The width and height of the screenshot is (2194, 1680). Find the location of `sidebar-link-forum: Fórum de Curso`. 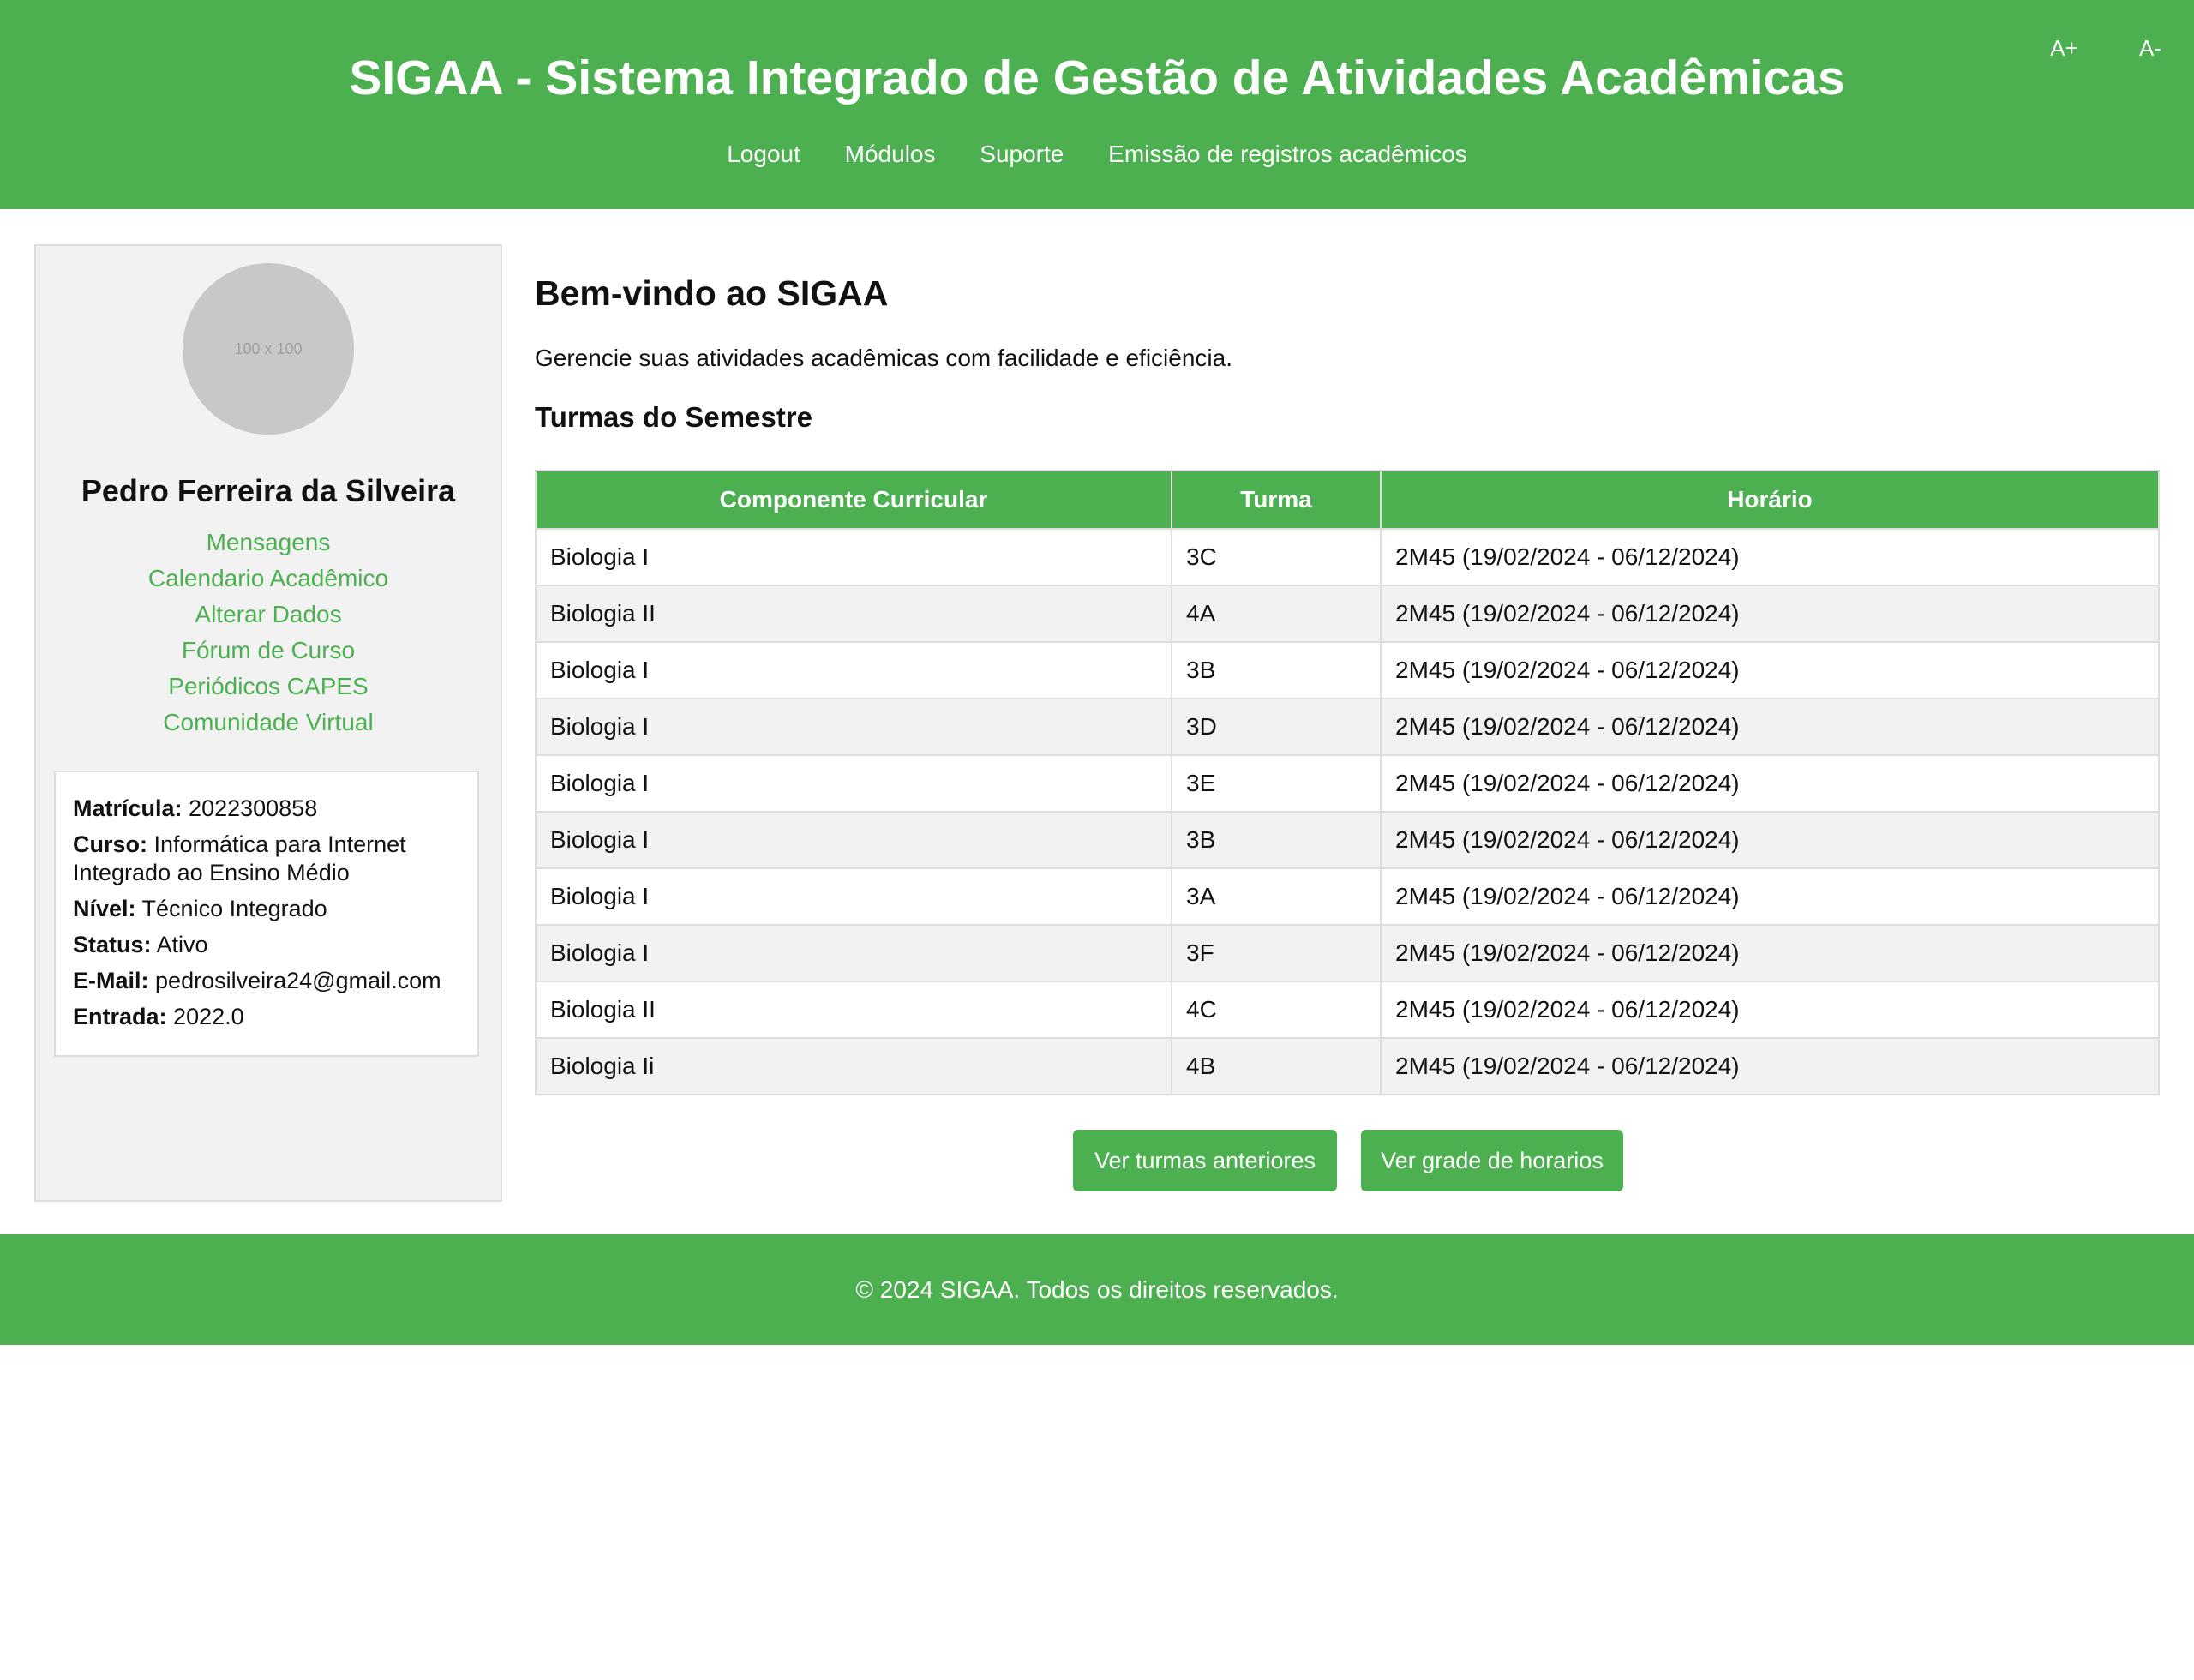

sidebar-link-forum: Fórum de Curso is located at coordinates (268, 651).